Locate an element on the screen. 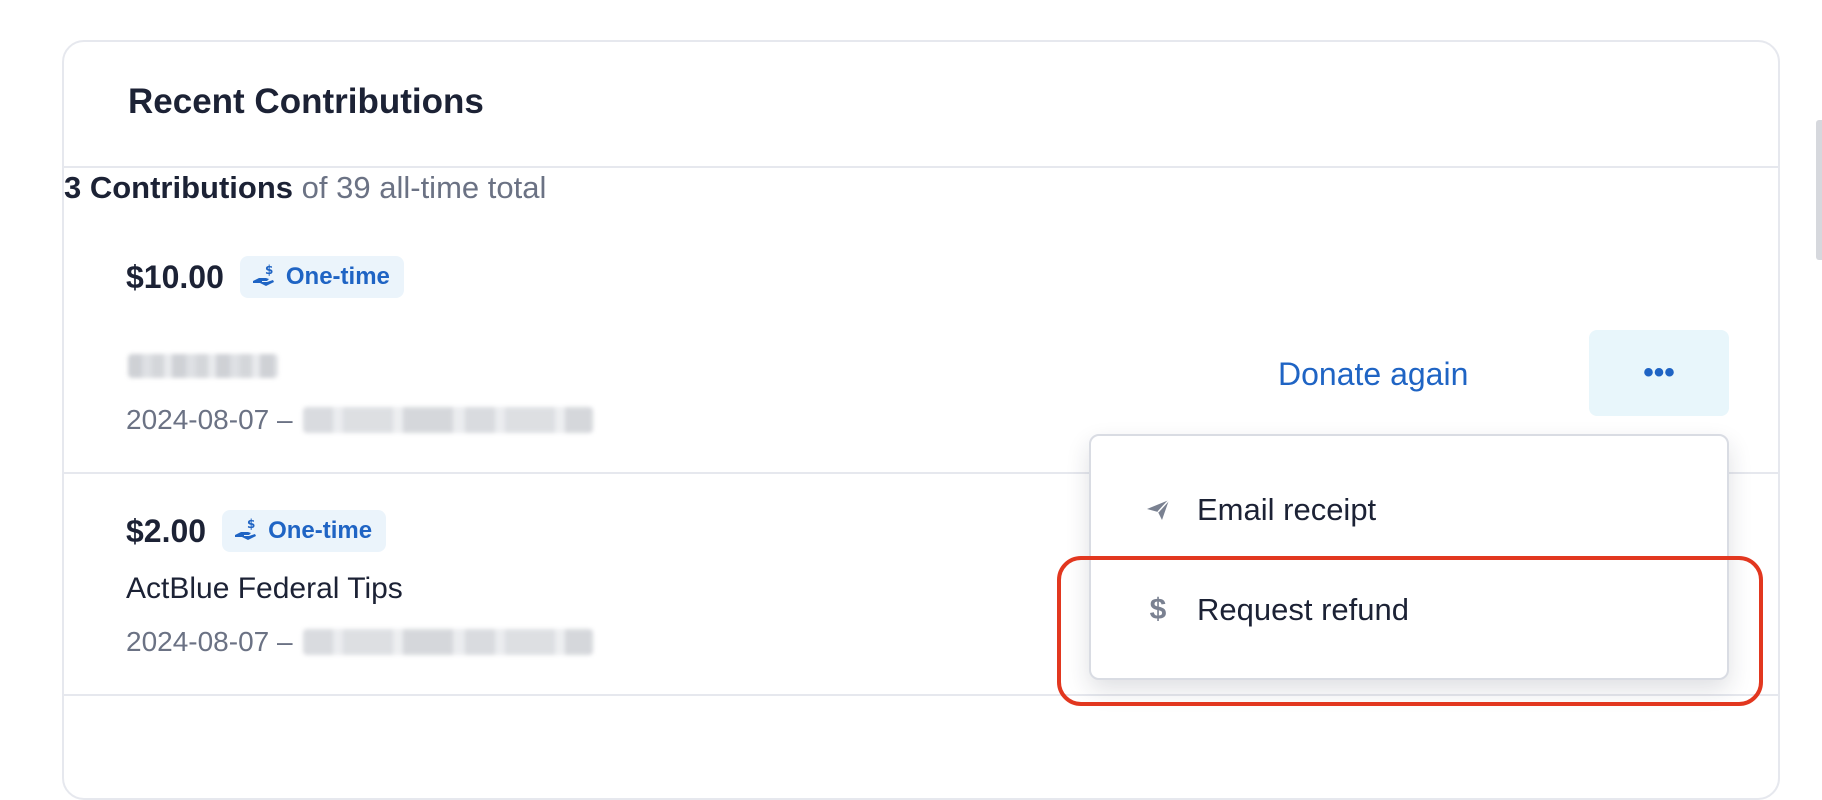 This screenshot has height=800, width=1822. card-title: Recent Contributions is located at coordinates (306, 101).